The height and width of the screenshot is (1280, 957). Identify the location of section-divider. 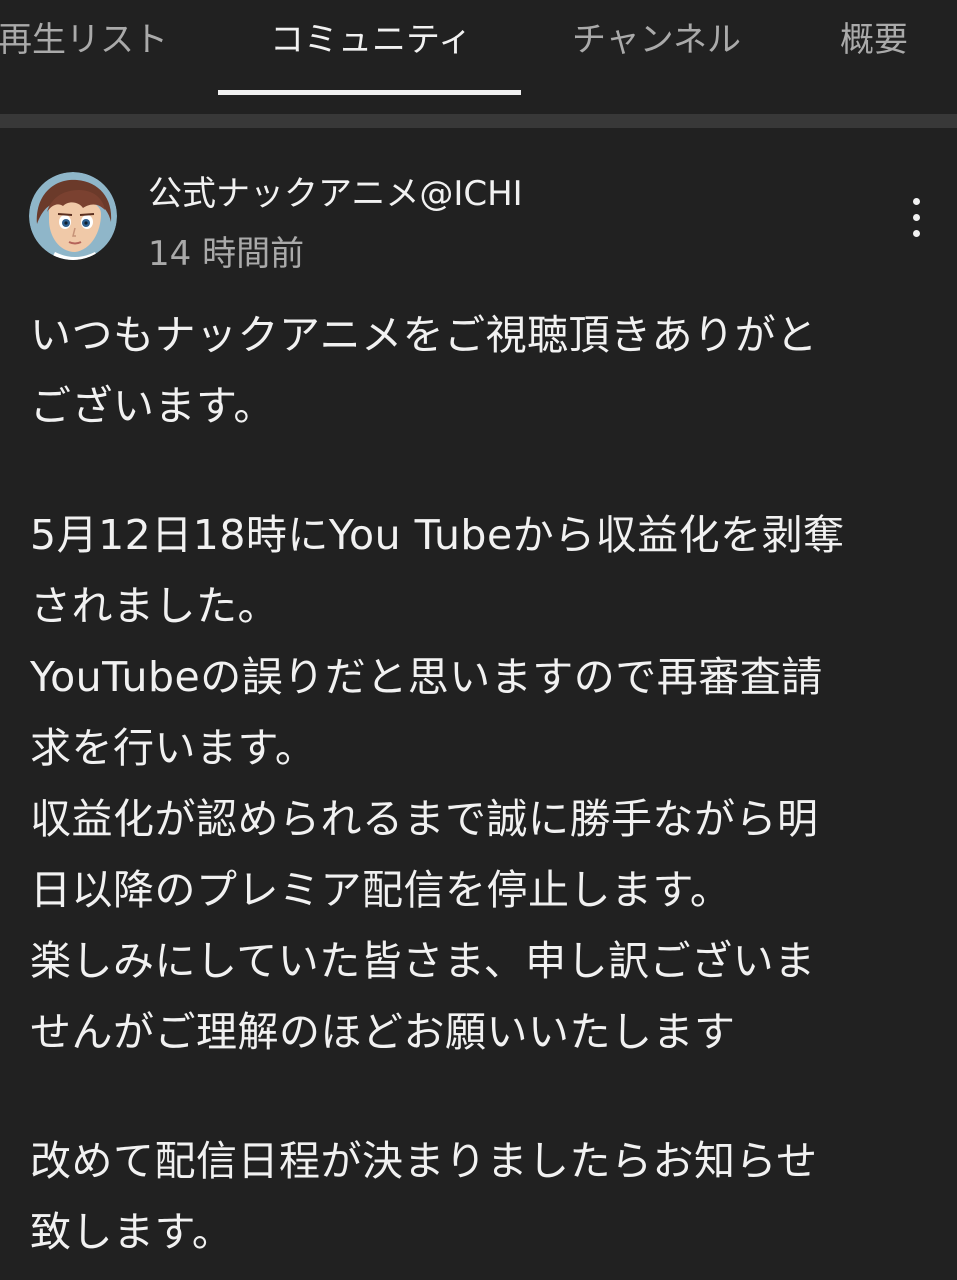
(478, 121).